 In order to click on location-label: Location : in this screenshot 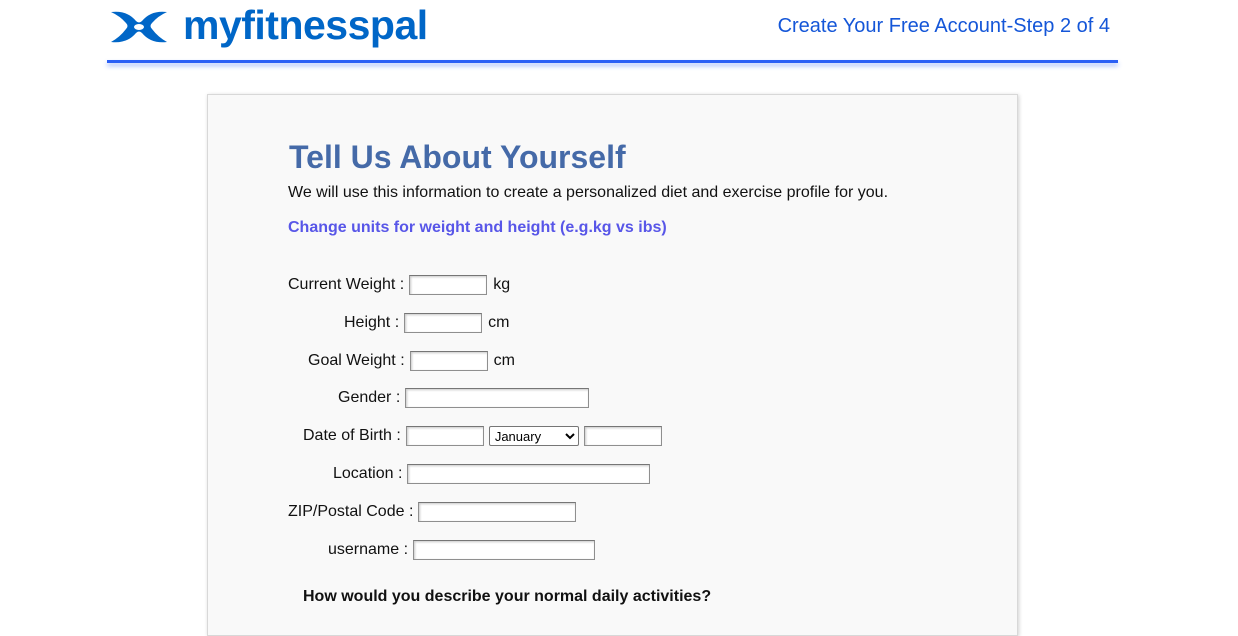, I will do `click(368, 473)`.